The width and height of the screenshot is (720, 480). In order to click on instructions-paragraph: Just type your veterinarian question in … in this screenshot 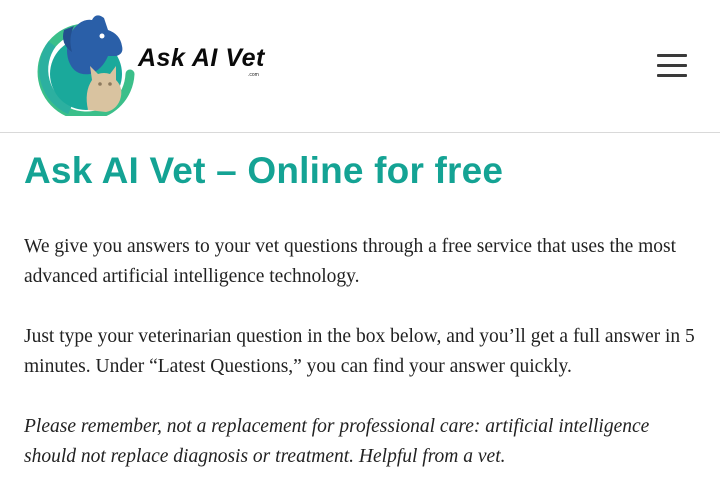, I will do `click(359, 351)`.